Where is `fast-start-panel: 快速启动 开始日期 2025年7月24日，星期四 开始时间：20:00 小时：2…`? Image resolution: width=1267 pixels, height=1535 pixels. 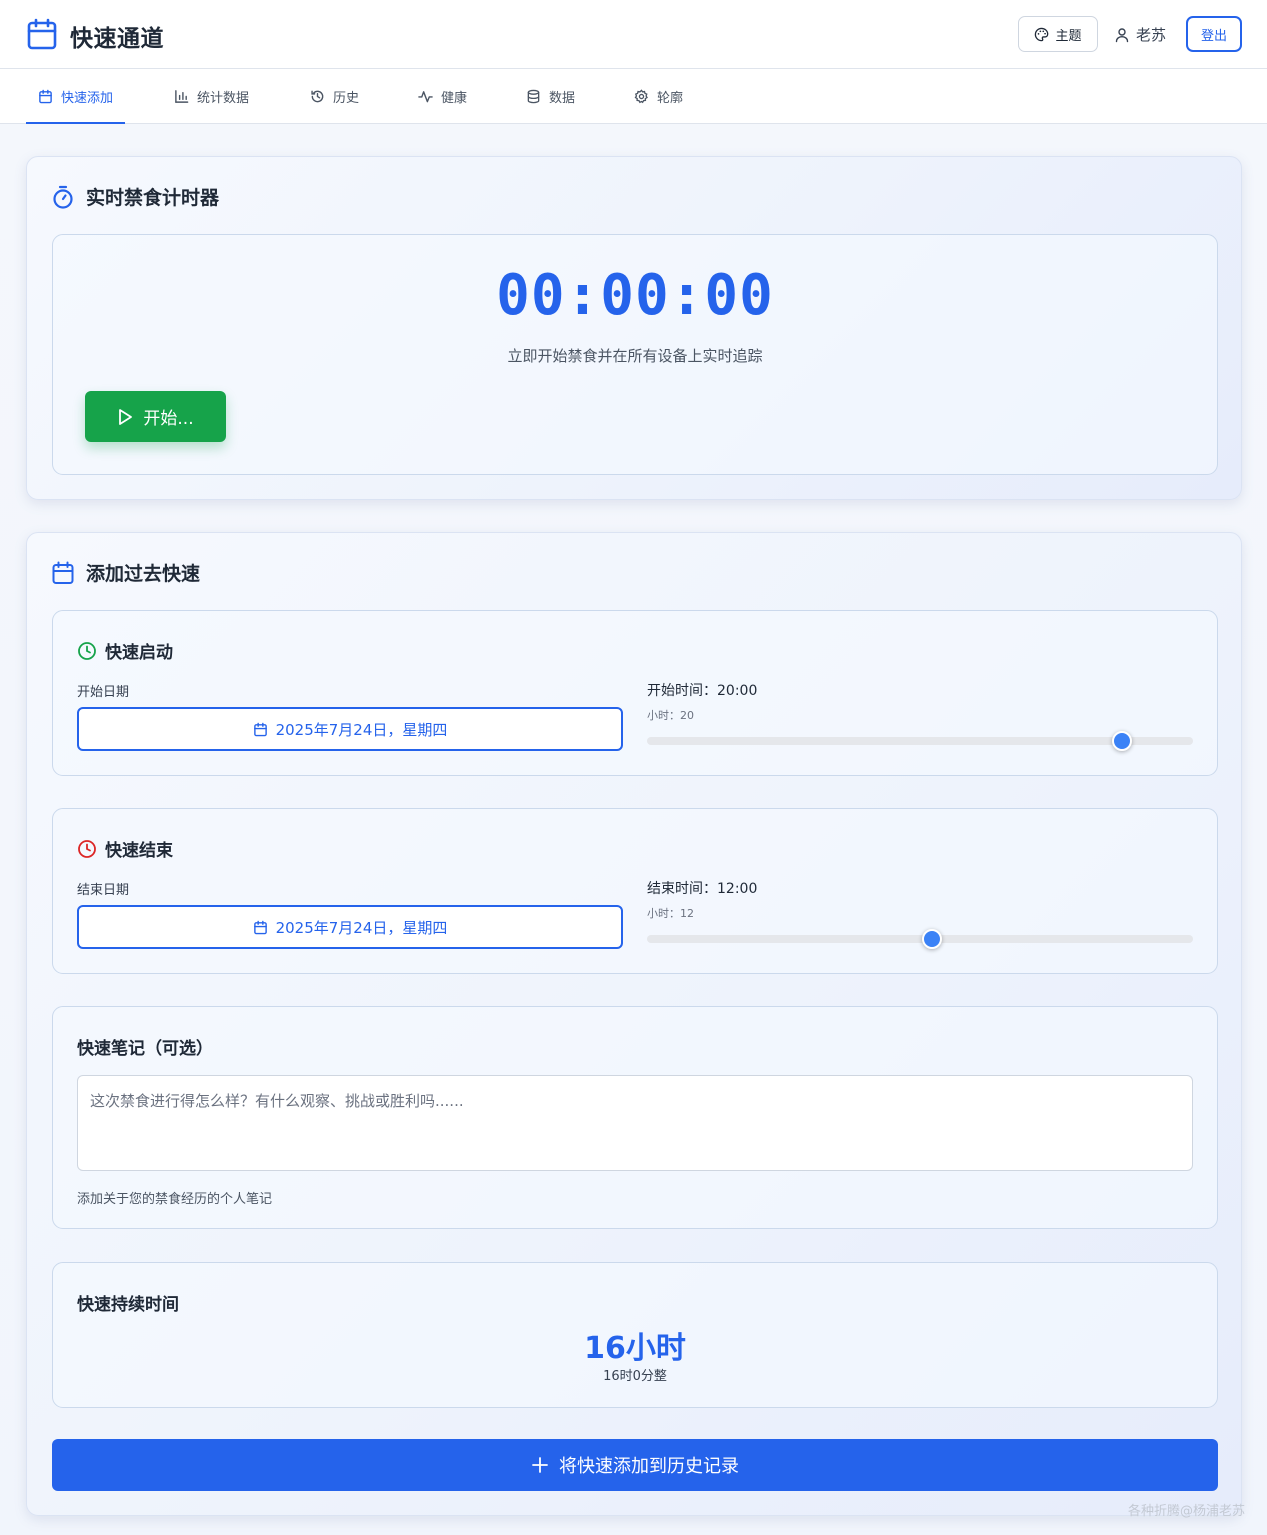
fast-start-panel: 快速启动 开始日期 2025年7月24日，星期四 开始时间：20:00 小时：2… is located at coordinates (635, 693).